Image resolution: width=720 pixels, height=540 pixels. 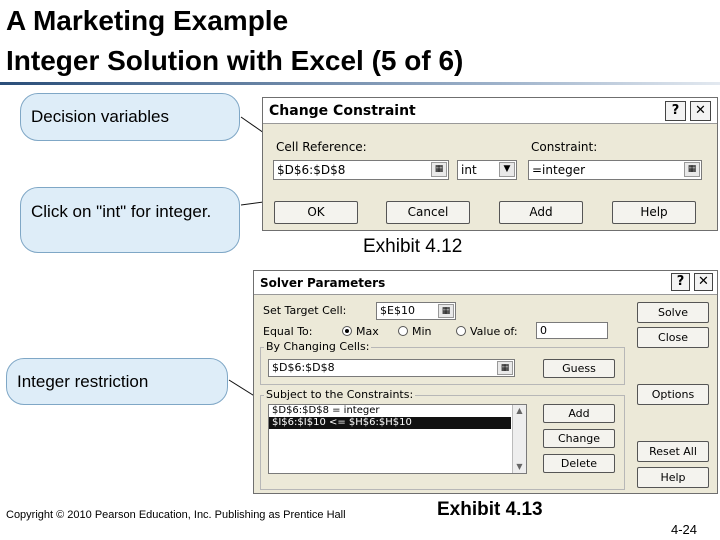 What do you see at coordinates (541, 212) in the screenshot?
I see `add-button: Add` at bounding box center [541, 212].